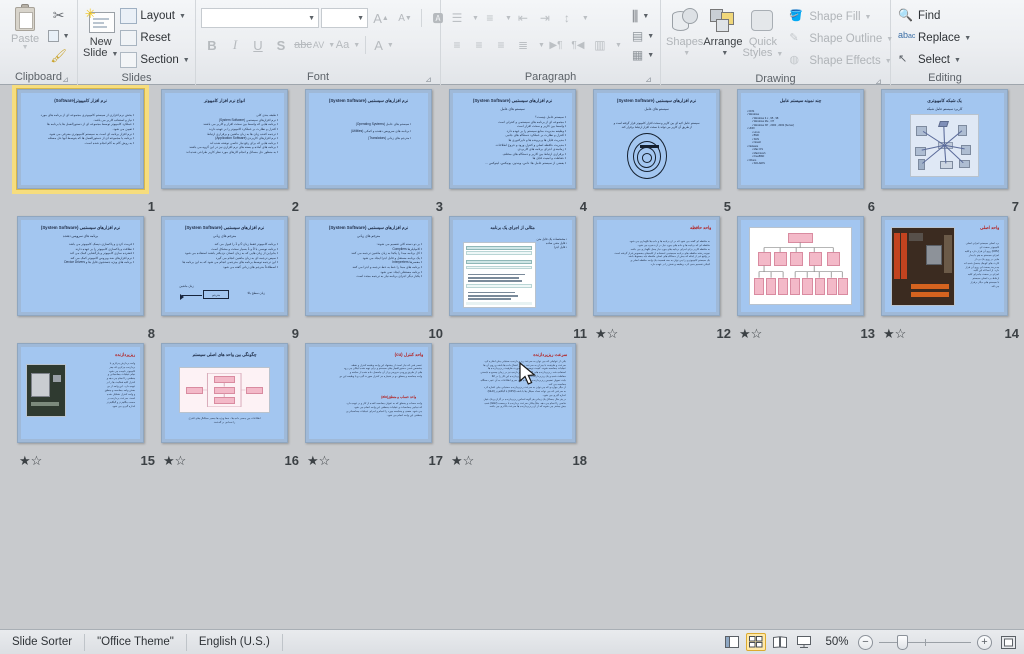  Describe the element at coordinates (935, 60) in the screenshot. I see `select-button: ↖ Select ▼` at that location.